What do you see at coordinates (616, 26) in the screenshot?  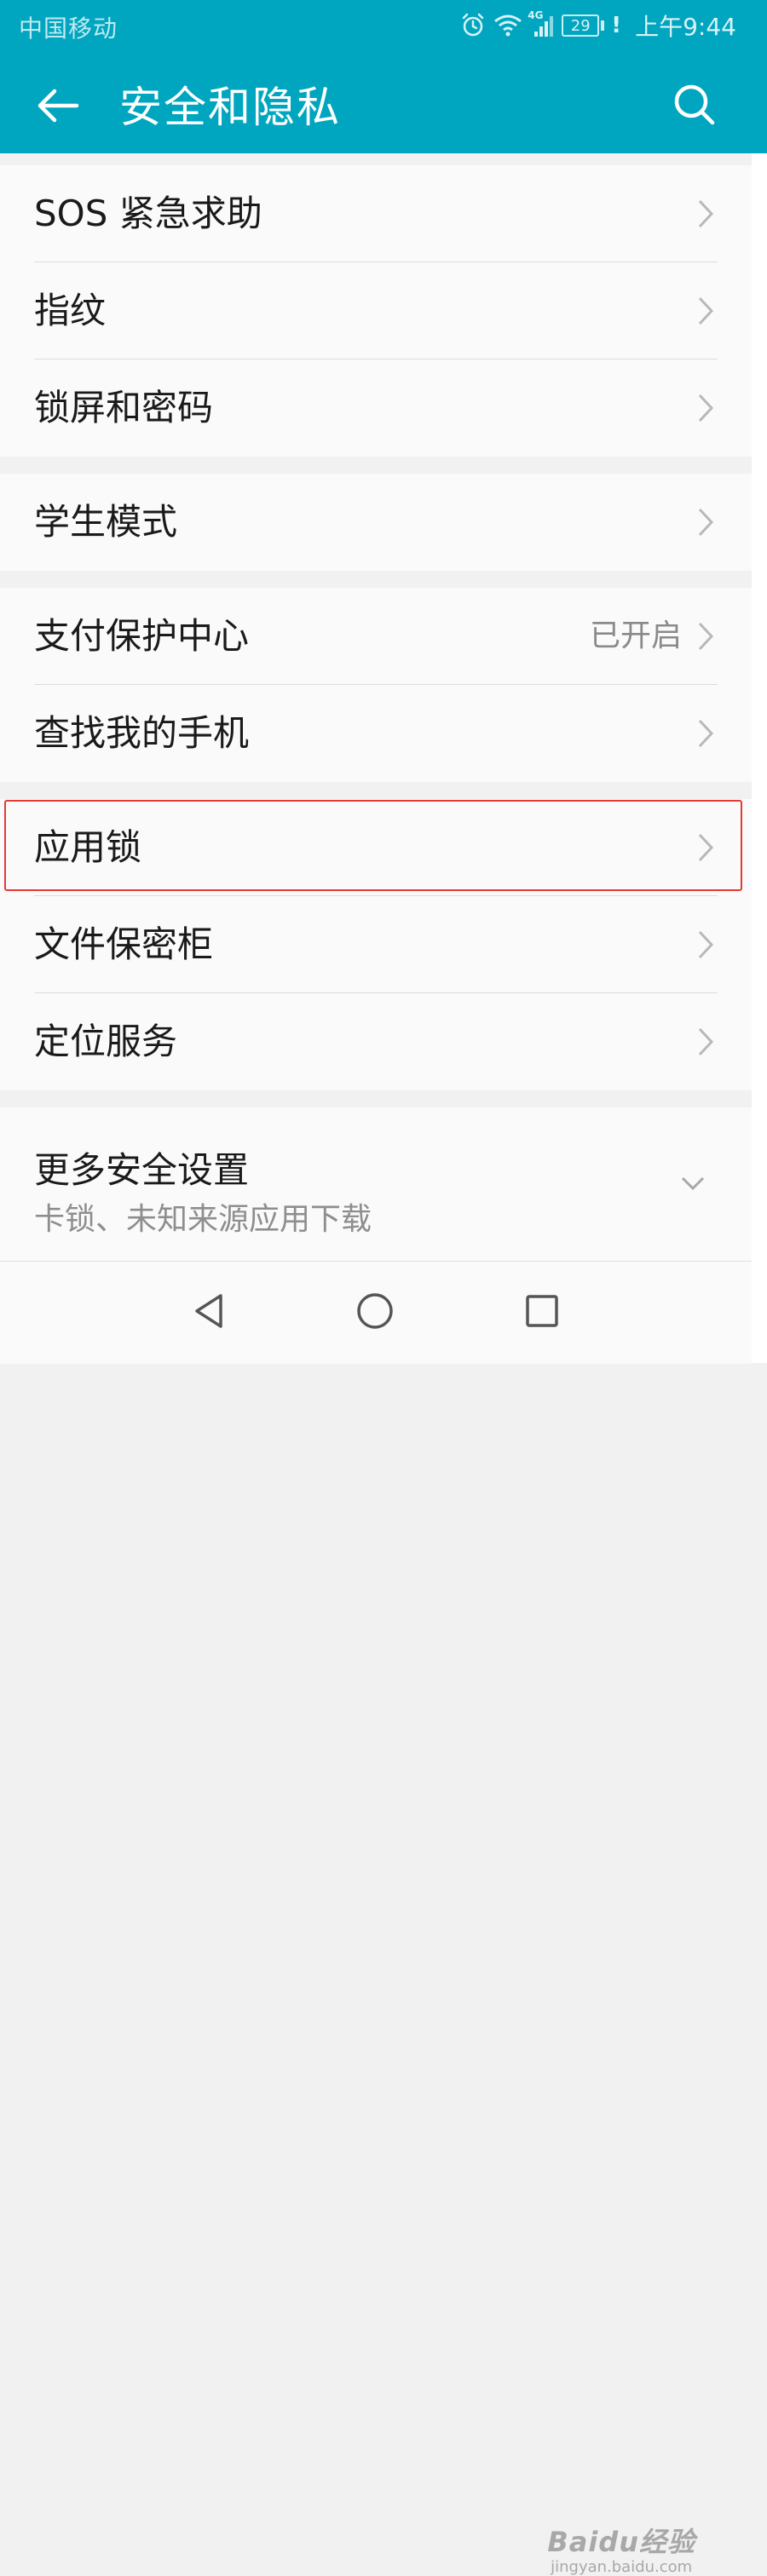 I see `alert-icon: !` at bounding box center [616, 26].